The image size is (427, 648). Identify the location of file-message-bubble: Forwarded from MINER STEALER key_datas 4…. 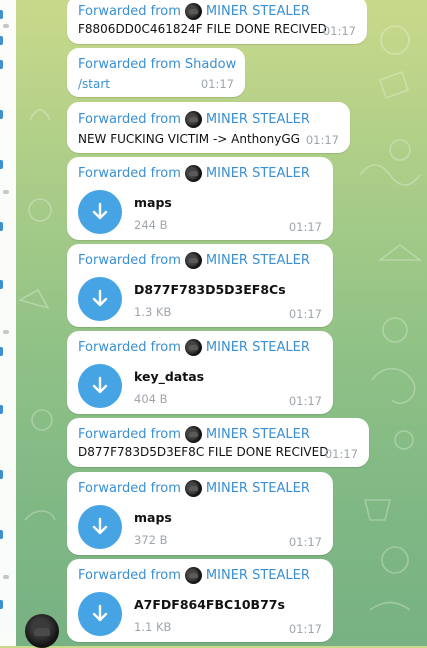
(200, 372).